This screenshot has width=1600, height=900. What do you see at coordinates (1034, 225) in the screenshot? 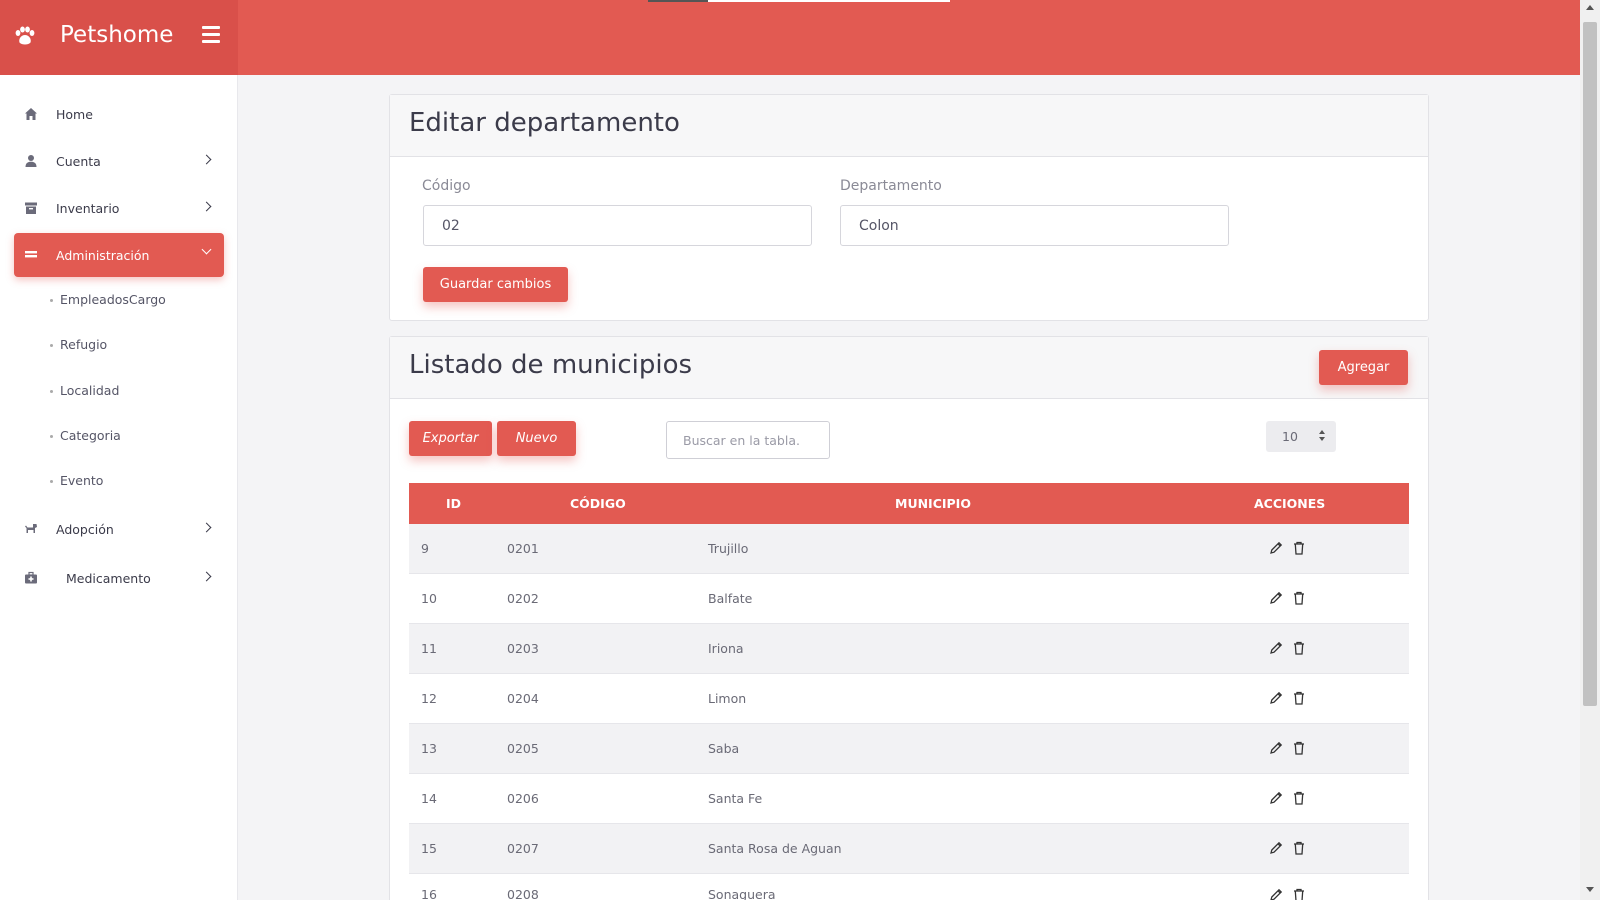
I see `departamento-input: Colon` at bounding box center [1034, 225].